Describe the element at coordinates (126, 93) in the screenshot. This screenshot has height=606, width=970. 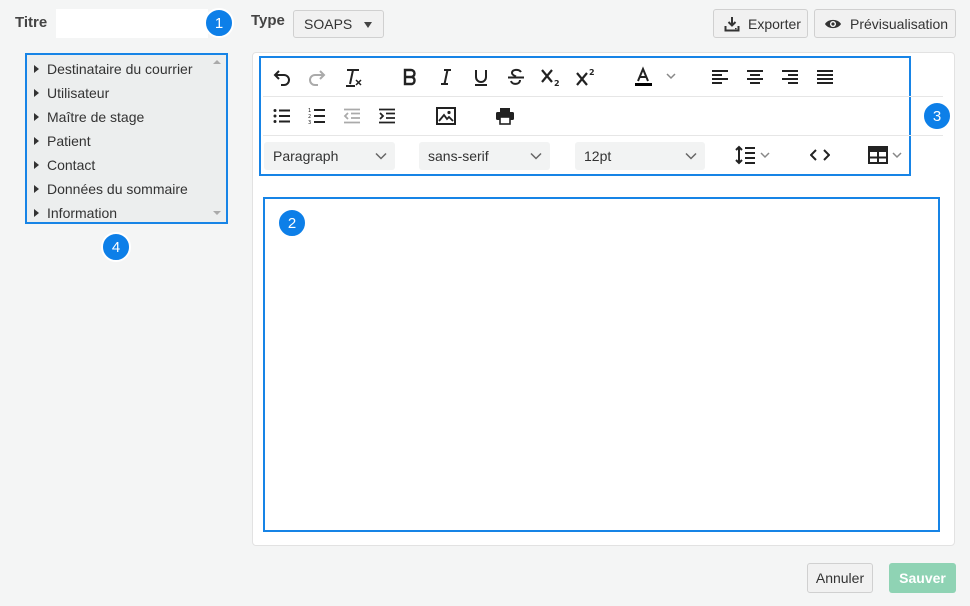
I see `tree-item-utilisateur: Utilisateur` at that location.